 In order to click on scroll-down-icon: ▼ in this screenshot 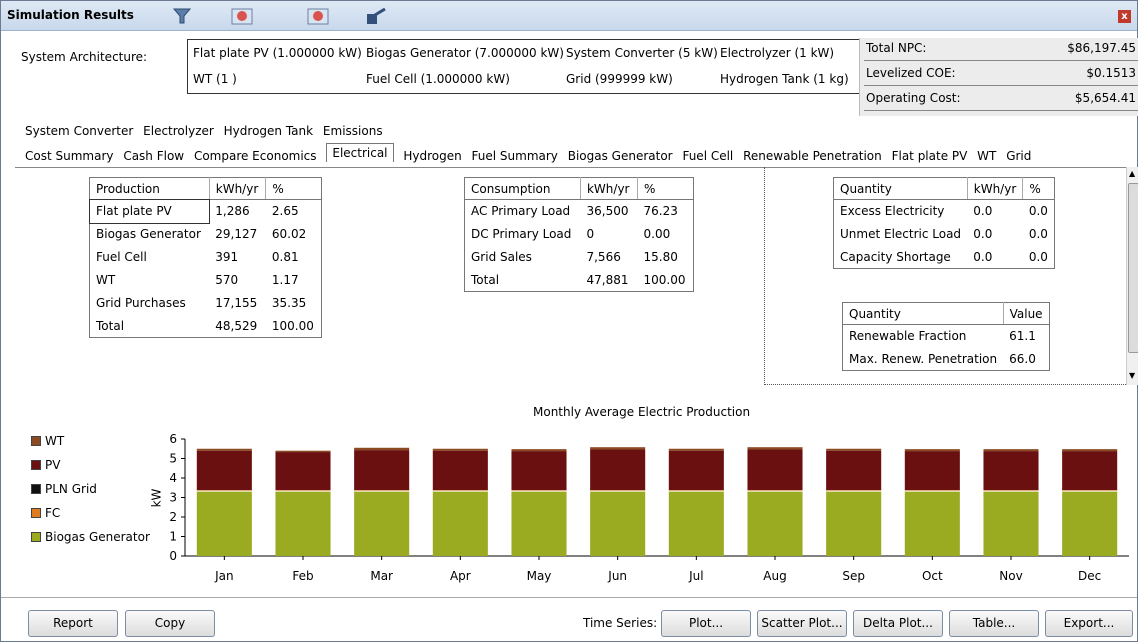, I will do `click(1132, 375)`.